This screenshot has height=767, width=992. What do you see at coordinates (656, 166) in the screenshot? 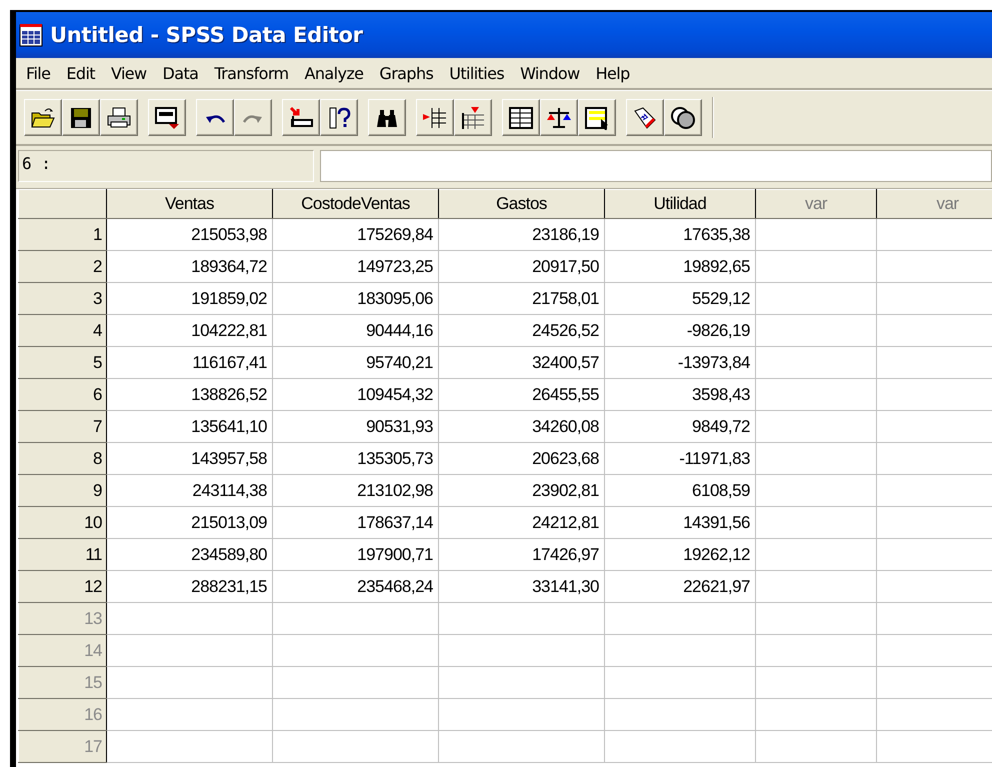
I see `cell-value-field` at bounding box center [656, 166].